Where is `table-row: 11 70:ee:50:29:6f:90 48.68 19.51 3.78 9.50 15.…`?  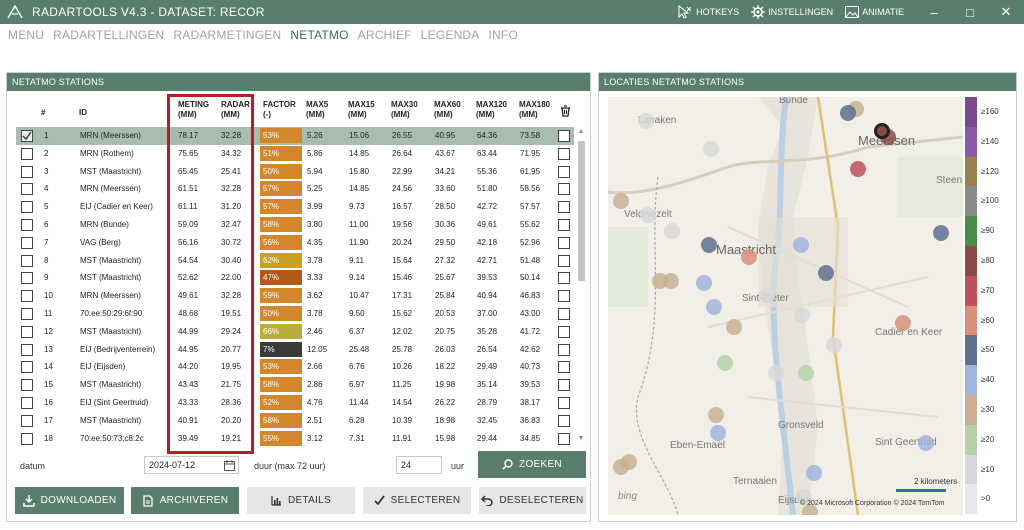 table-row: 11 70:ee:50:29:6f:90 48.68 19.51 3.78 9.50 15.… is located at coordinates (295, 314).